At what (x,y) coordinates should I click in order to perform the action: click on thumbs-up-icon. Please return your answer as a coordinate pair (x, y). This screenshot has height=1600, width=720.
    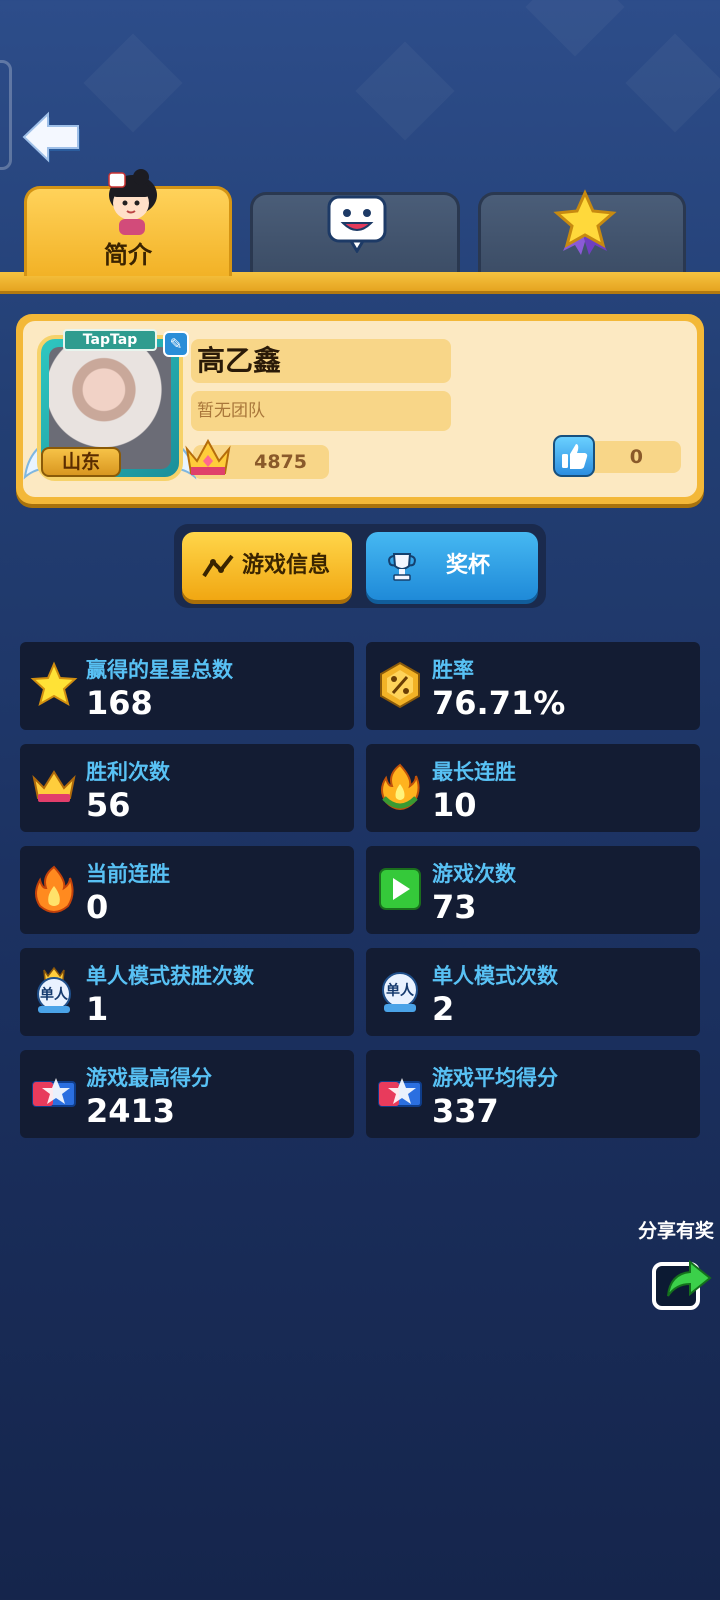
    Looking at the image, I should click on (575, 456).